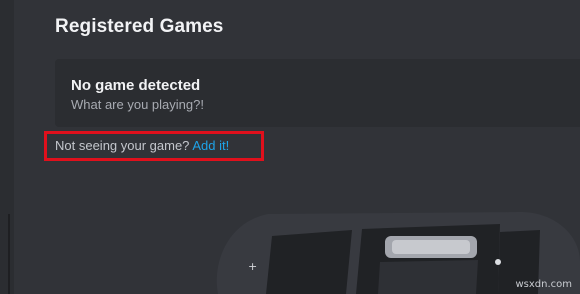 The height and width of the screenshot is (294, 580). I want to click on watermark: wsxdn.com, so click(543, 284).